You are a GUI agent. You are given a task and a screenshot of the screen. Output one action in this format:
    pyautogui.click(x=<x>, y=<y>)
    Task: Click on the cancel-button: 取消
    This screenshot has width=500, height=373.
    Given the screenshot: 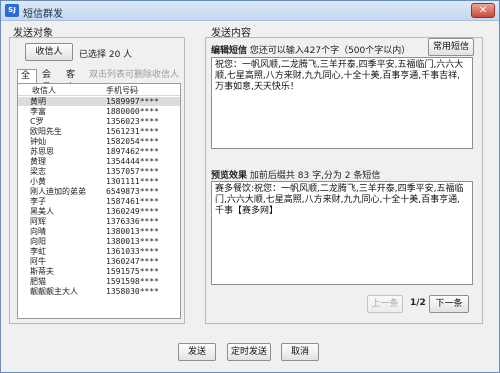 What is the action you would take?
    pyautogui.click(x=300, y=352)
    